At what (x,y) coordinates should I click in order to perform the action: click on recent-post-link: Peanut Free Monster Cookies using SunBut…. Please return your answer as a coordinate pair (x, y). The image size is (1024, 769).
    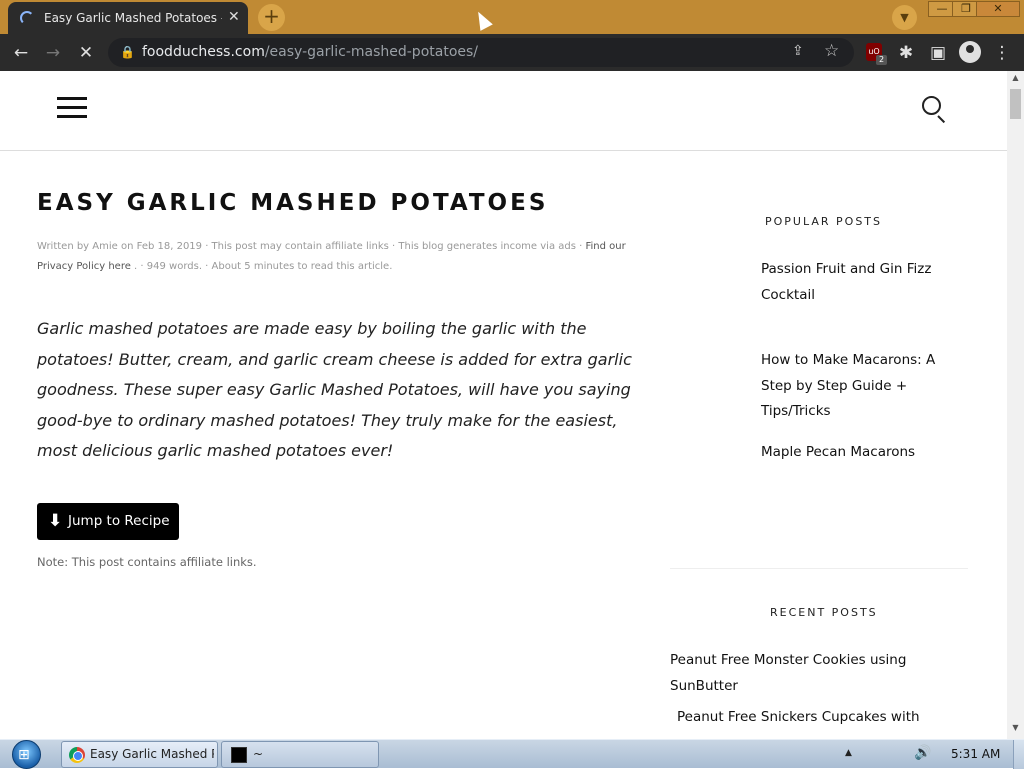
    Looking at the image, I should click on (815, 673).